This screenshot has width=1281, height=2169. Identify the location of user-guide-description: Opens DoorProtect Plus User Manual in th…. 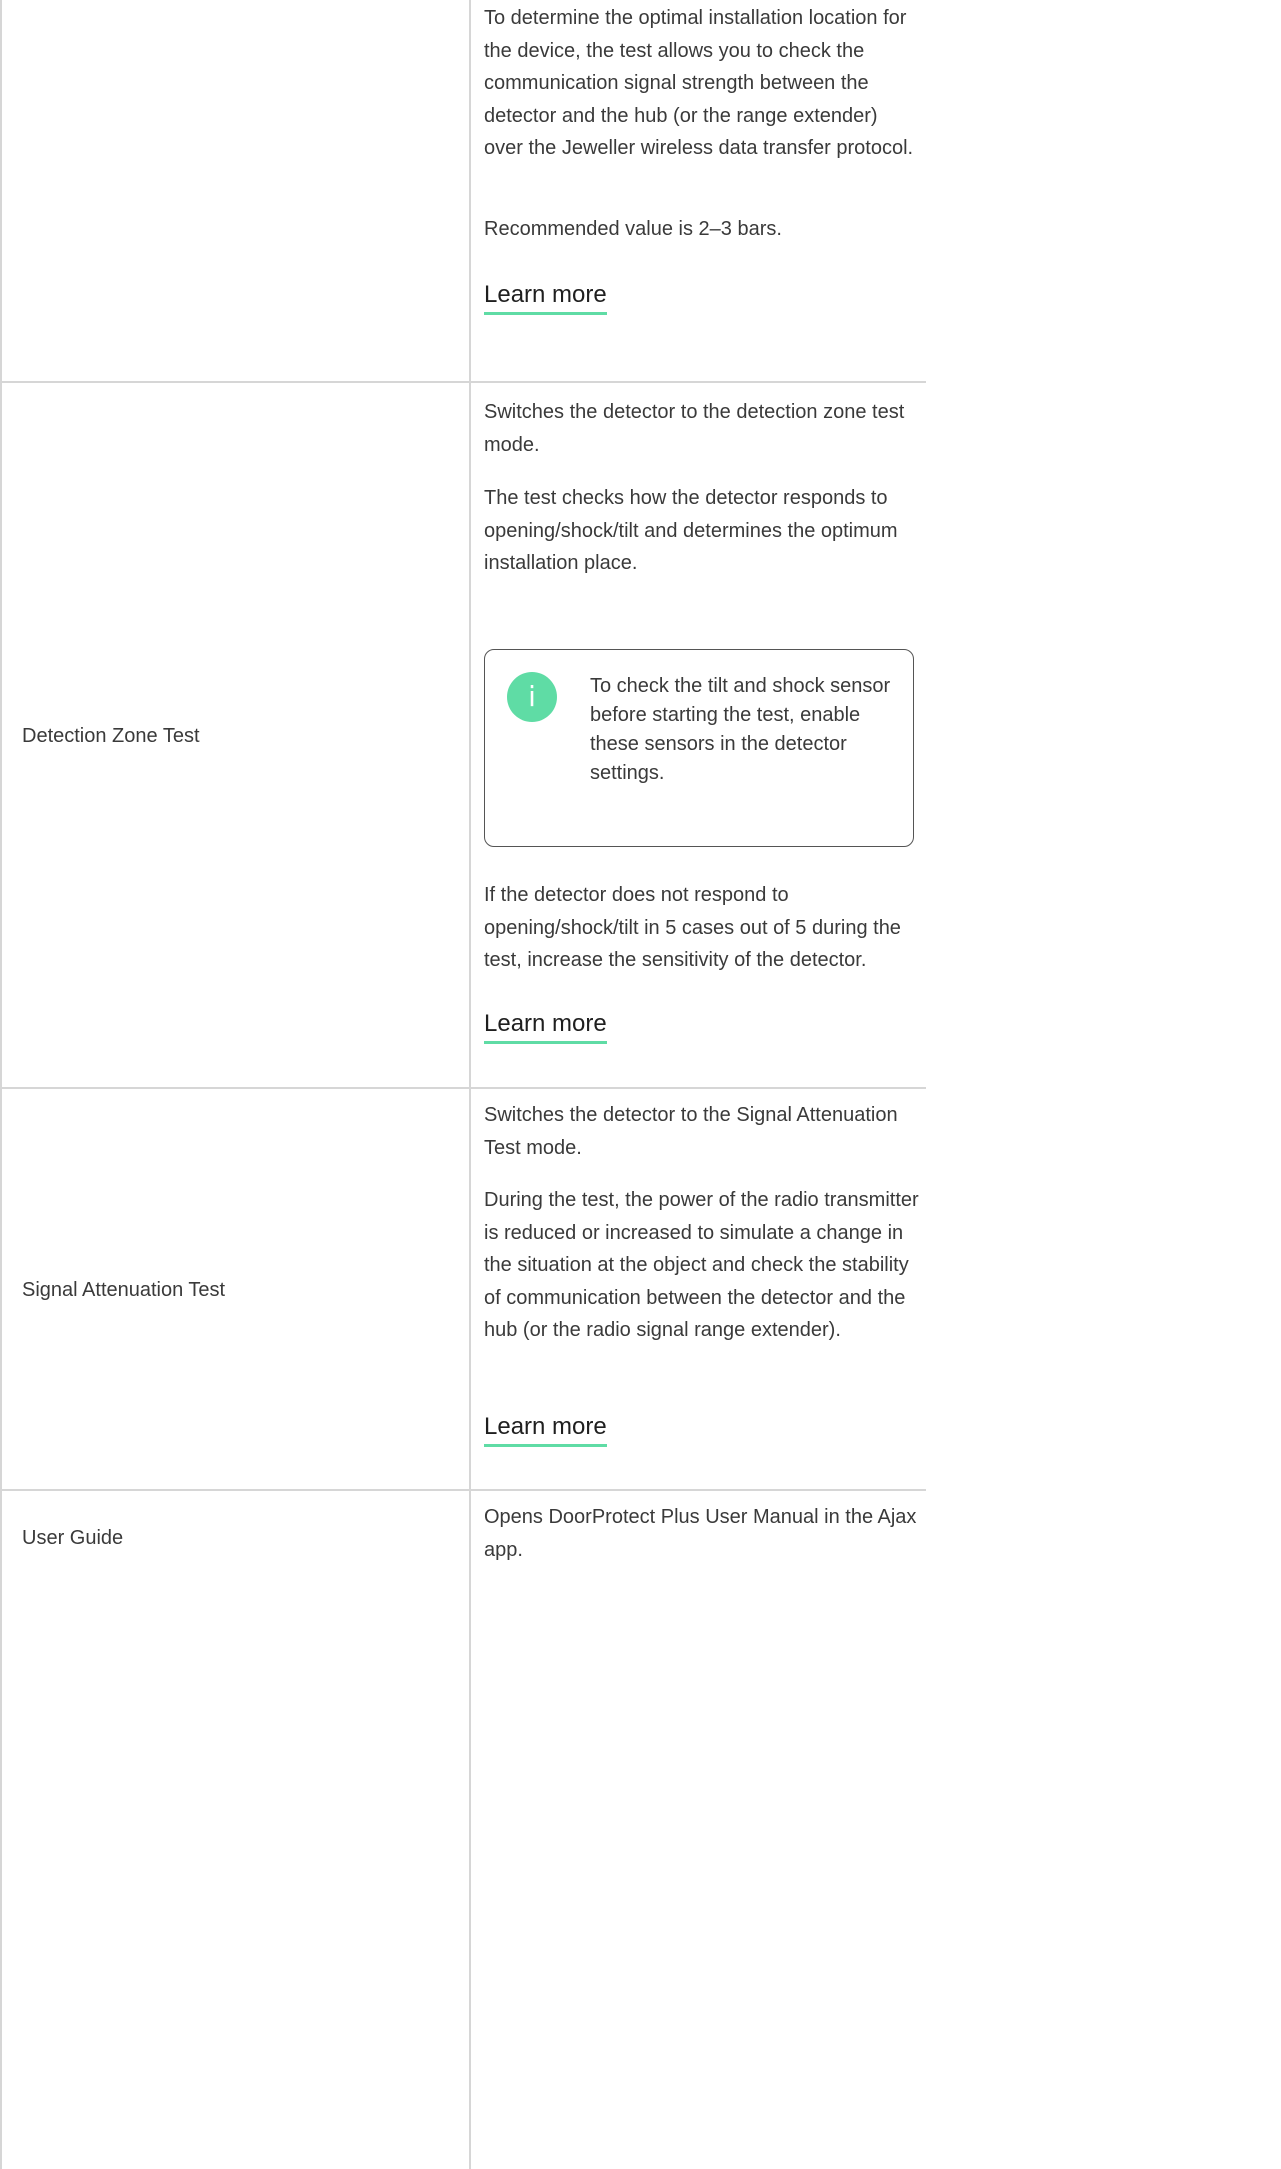
(700, 1533).